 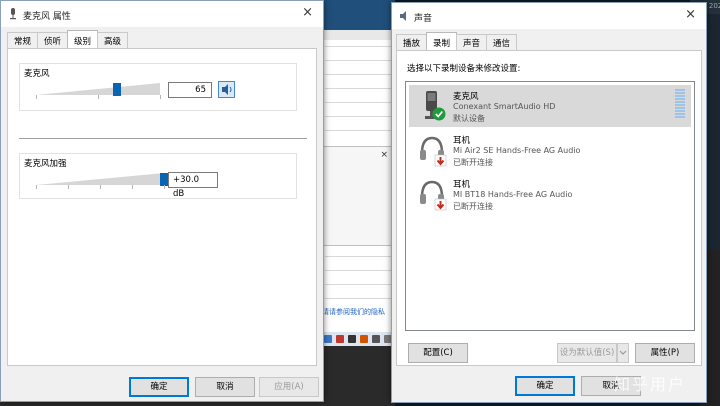 I want to click on device-description: Conexant SmartAudio HD, so click(x=504, y=106).